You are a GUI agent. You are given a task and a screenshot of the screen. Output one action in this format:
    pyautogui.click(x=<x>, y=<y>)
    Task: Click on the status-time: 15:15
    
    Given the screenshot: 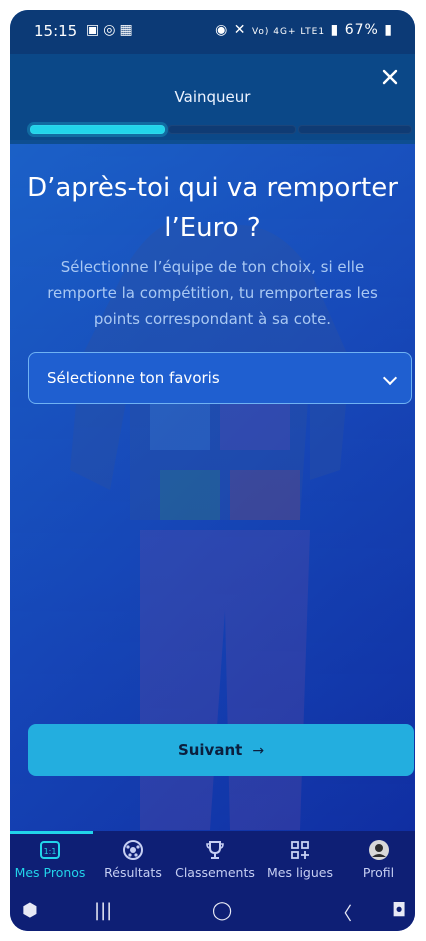 What is the action you would take?
    pyautogui.click(x=56, y=31)
    